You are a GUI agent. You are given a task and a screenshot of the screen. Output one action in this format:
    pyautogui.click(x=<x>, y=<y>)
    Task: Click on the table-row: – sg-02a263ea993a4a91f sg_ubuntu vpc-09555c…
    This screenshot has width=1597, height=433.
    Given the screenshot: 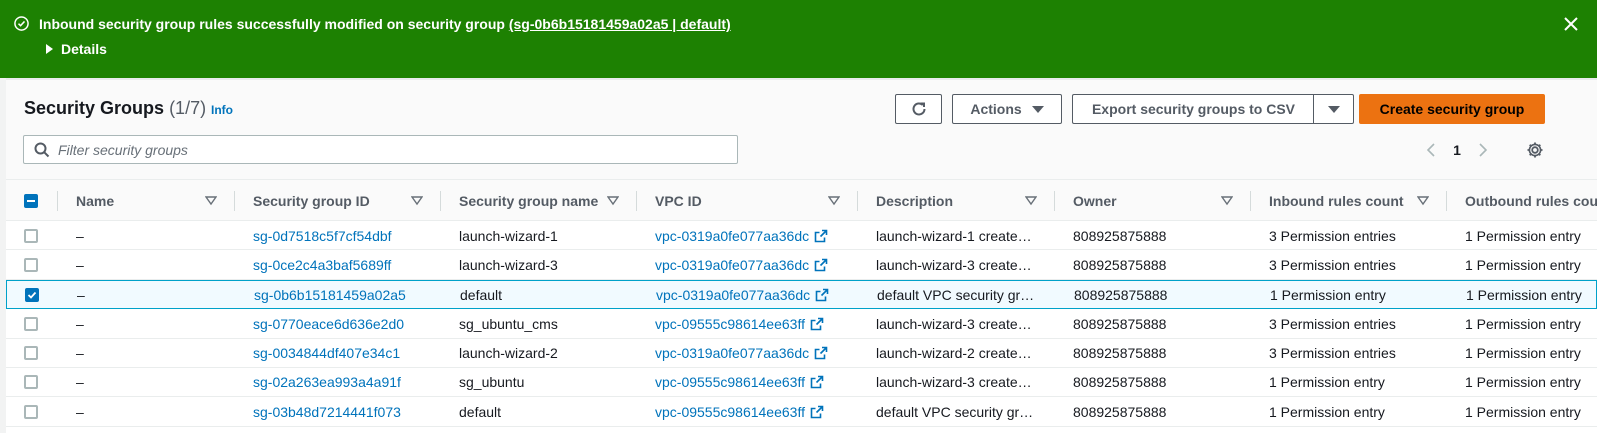 What is the action you would take?
    pyautogui.click(x=801, y=383)
    